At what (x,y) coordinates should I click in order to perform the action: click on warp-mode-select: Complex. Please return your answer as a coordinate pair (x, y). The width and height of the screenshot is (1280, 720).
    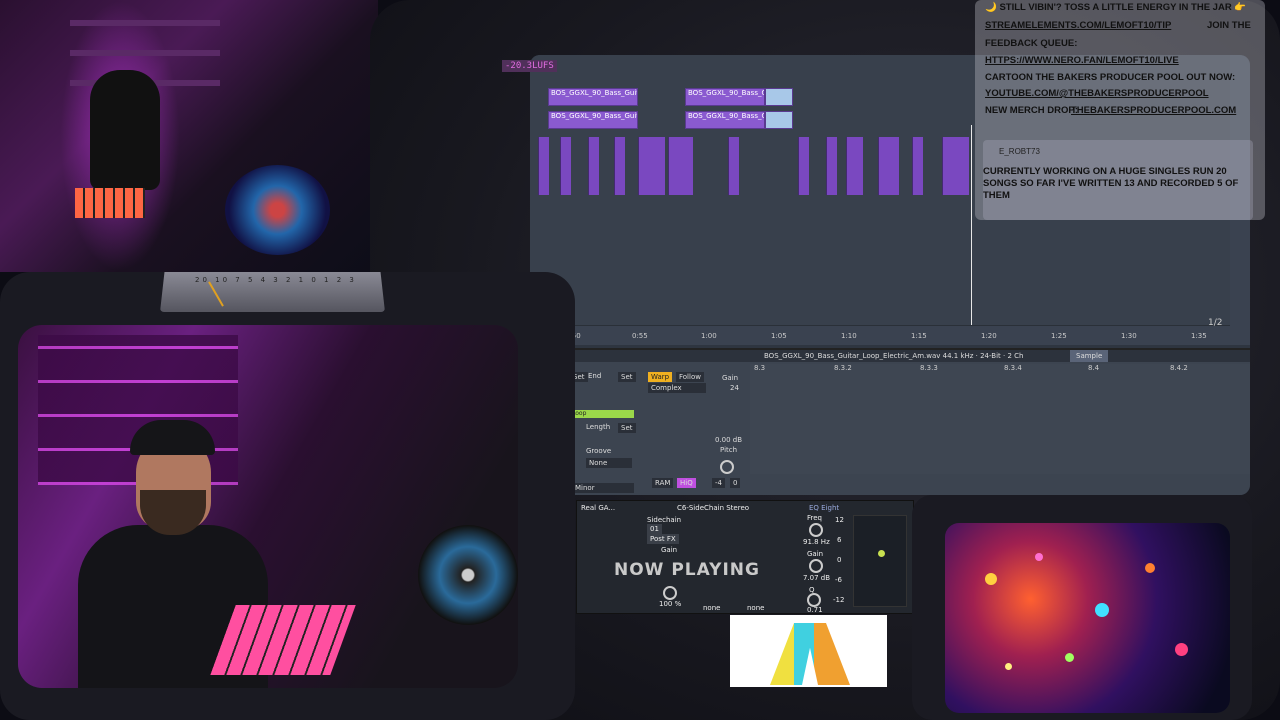
    Looking at the image, I should click on (677, 388).